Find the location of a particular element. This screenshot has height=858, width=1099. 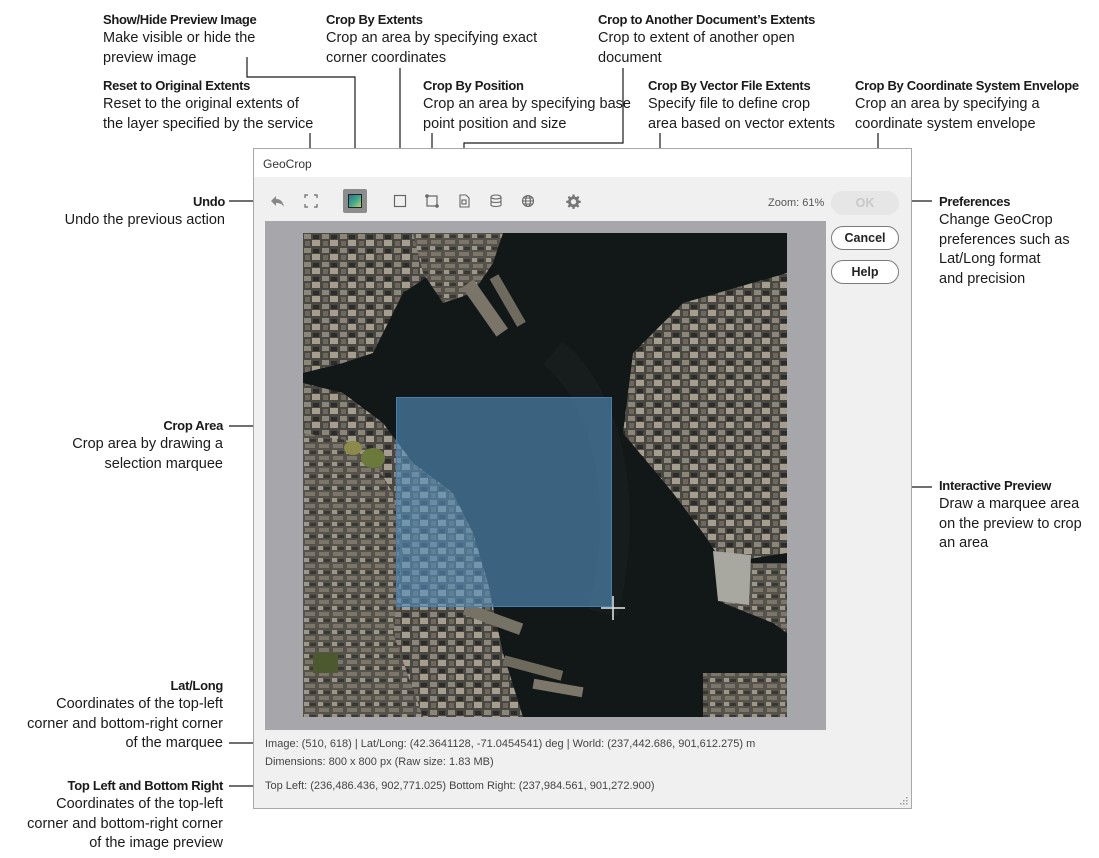

annotation-desc: Crop to extent of another open is located at coordinates (696, 38).